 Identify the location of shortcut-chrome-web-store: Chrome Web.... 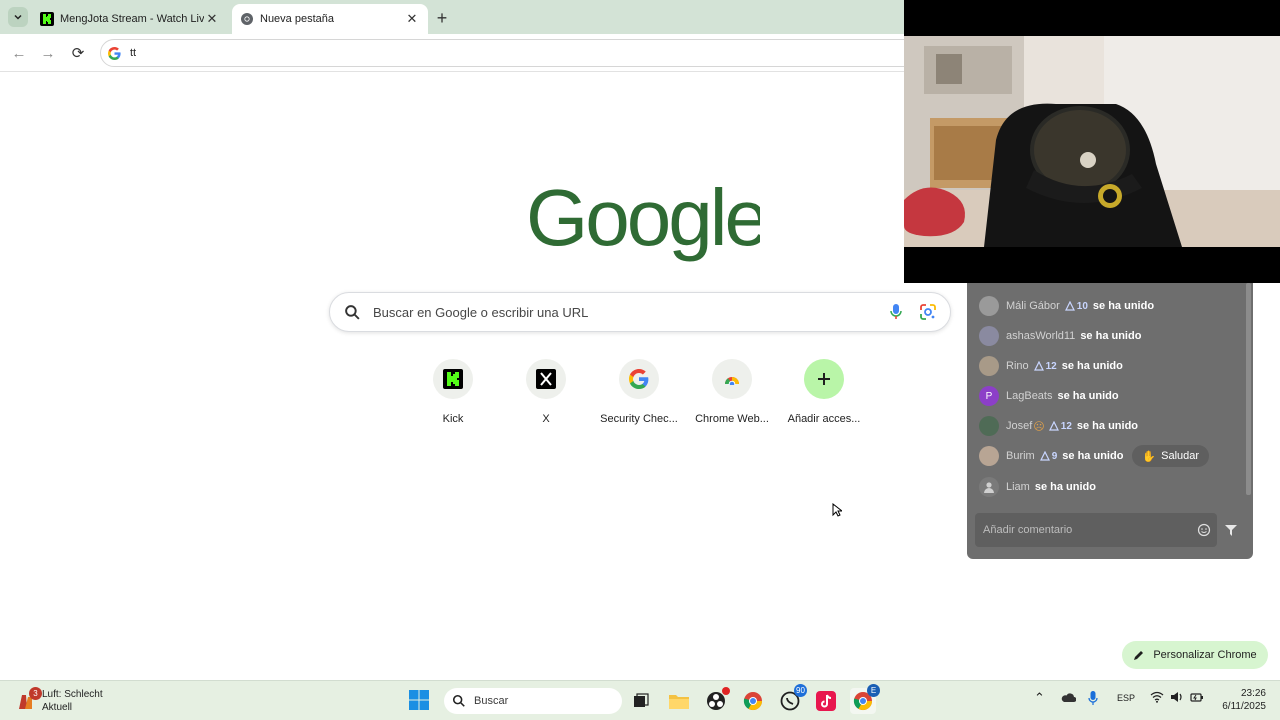
(732, 395).